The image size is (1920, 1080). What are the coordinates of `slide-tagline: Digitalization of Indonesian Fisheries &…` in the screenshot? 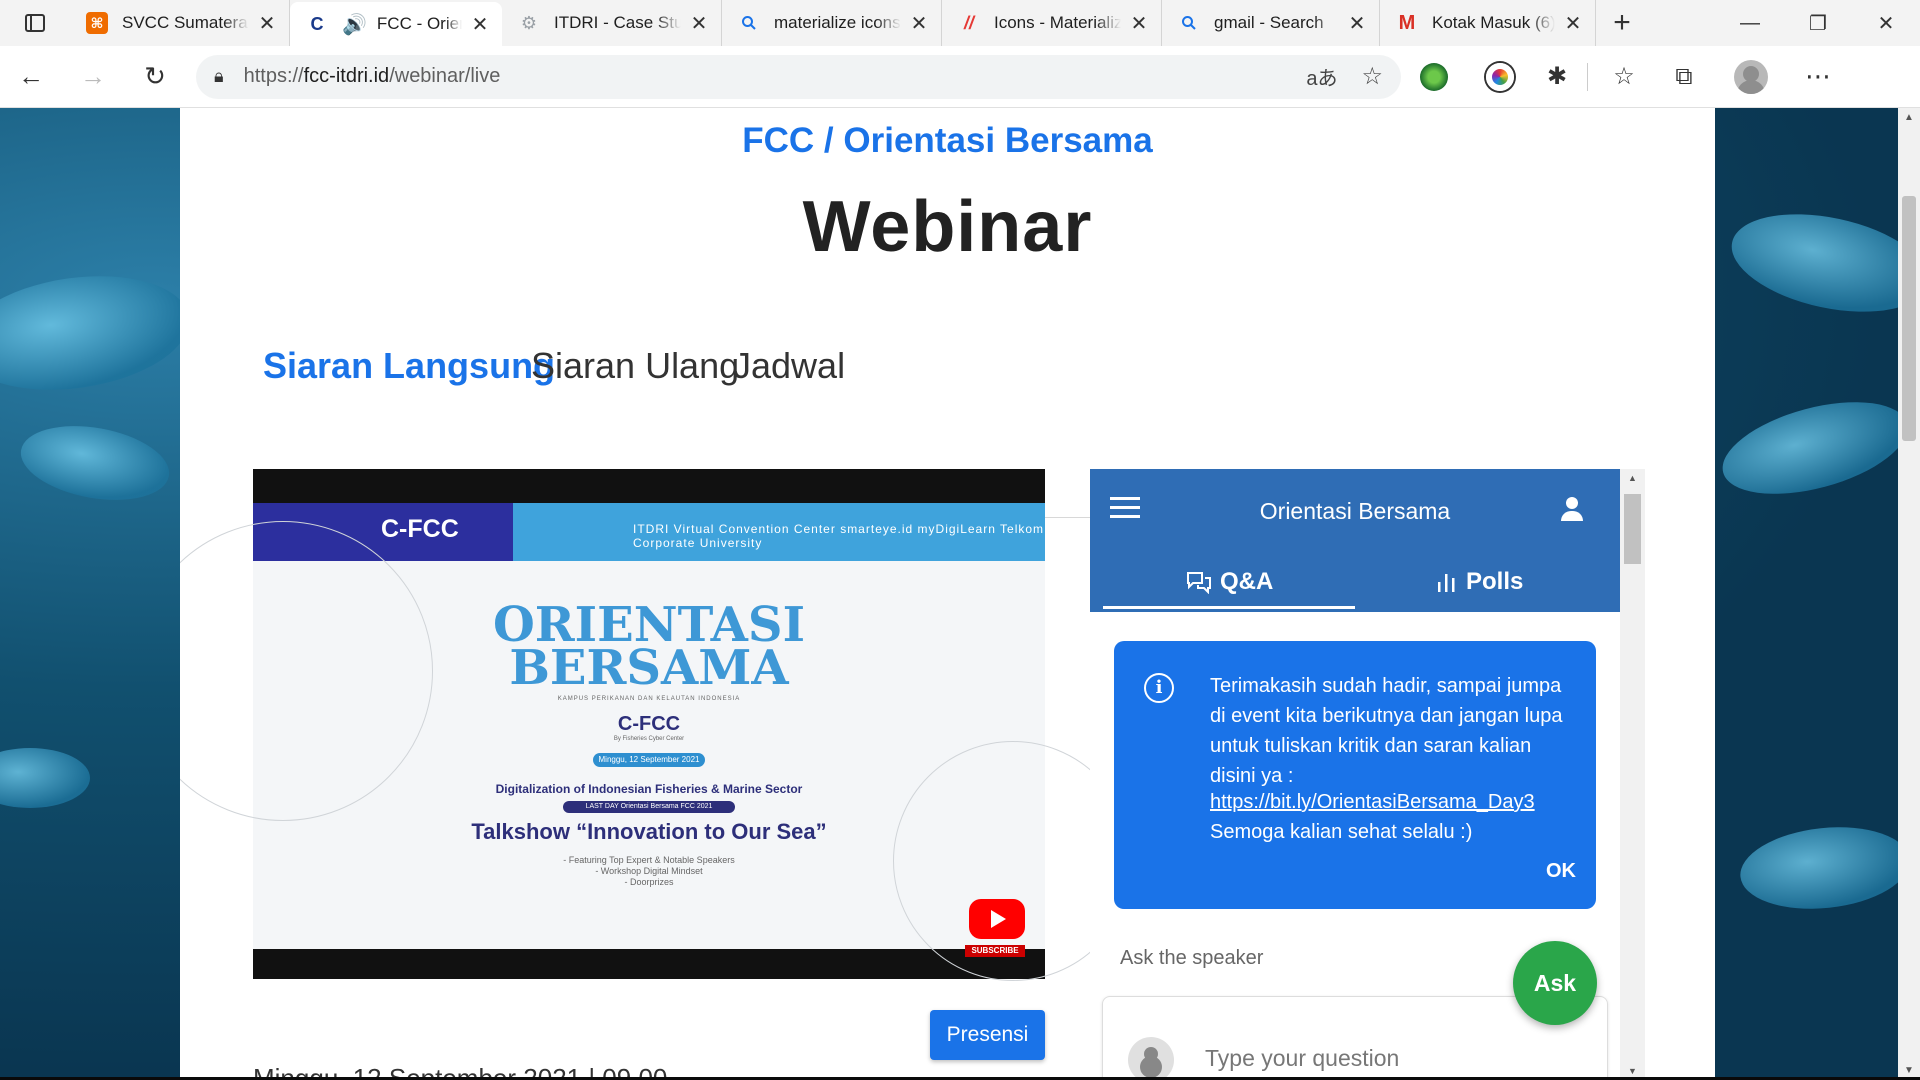 It's located at (649, 789).